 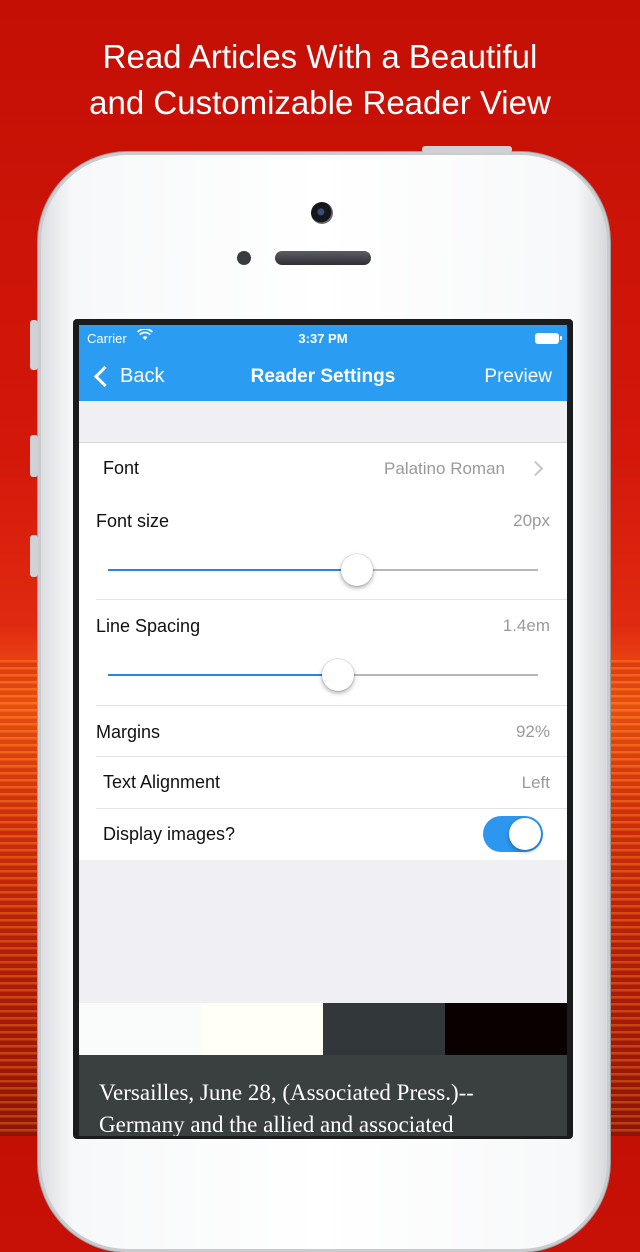 I want to click on font-size-value: 20px, so click(x=531, y=520).